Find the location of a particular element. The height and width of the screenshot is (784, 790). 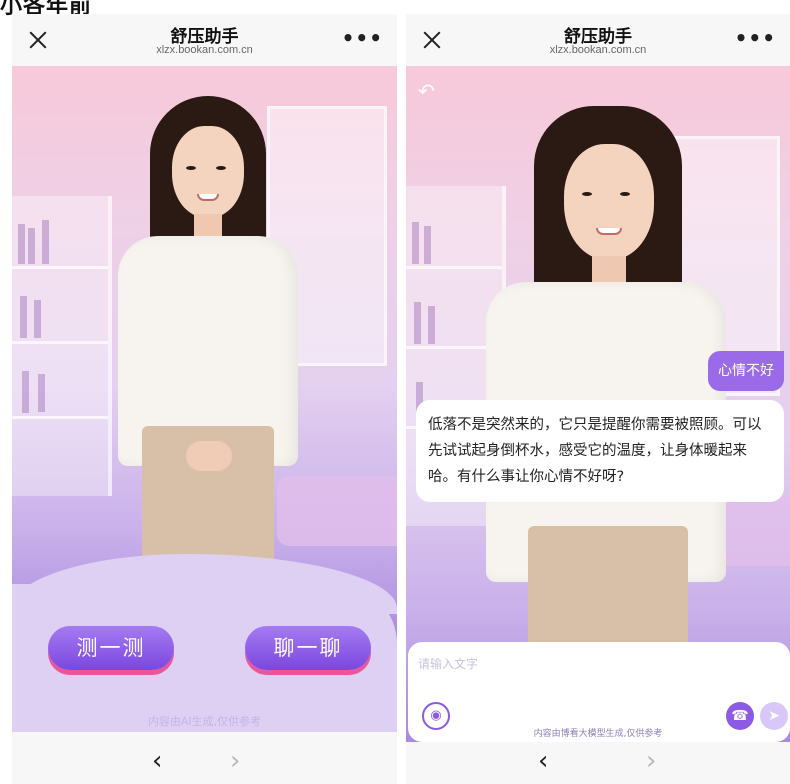

ai-disclaimer: 内容由博看大模型生成,仅供参考 is located at coordinates (598, 734).